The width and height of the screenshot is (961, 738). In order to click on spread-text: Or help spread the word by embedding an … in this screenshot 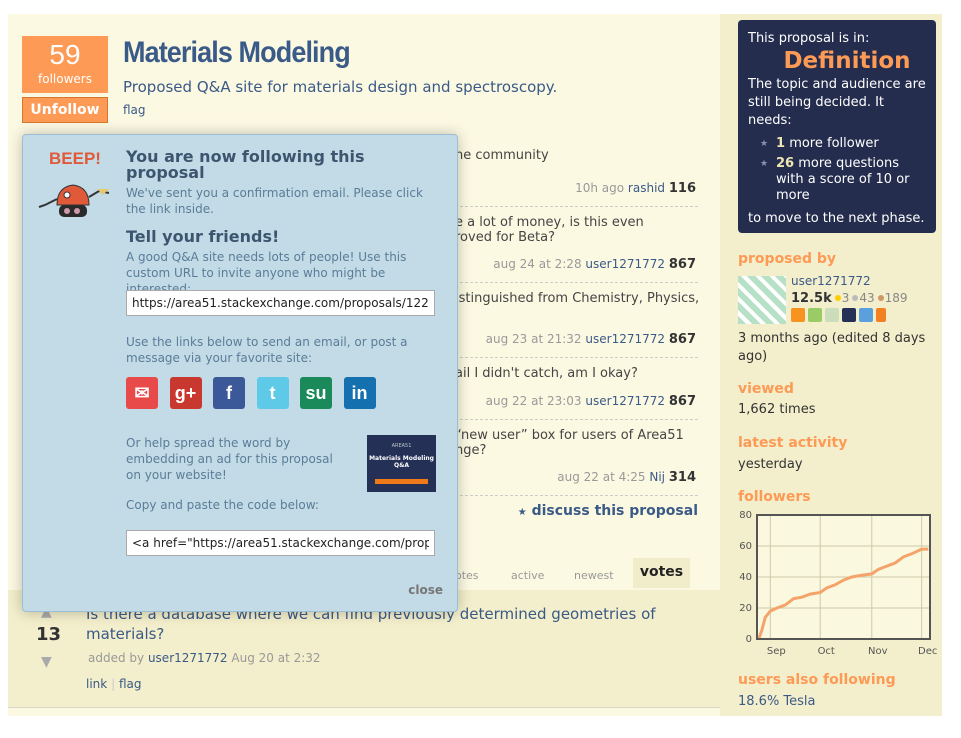, I will do `click(229, 459)`.